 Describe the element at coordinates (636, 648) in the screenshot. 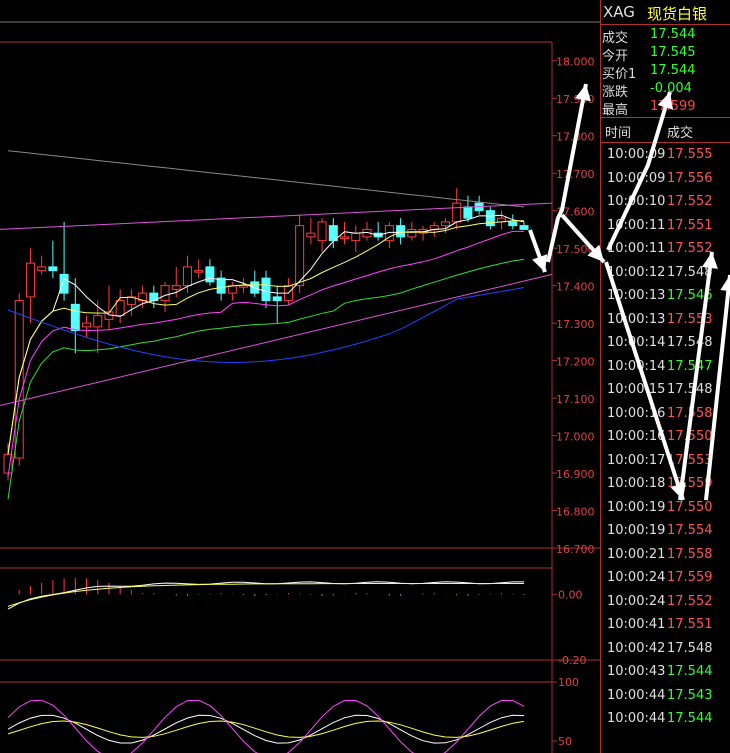

I see `tick-time: 10:00:42` at that location.